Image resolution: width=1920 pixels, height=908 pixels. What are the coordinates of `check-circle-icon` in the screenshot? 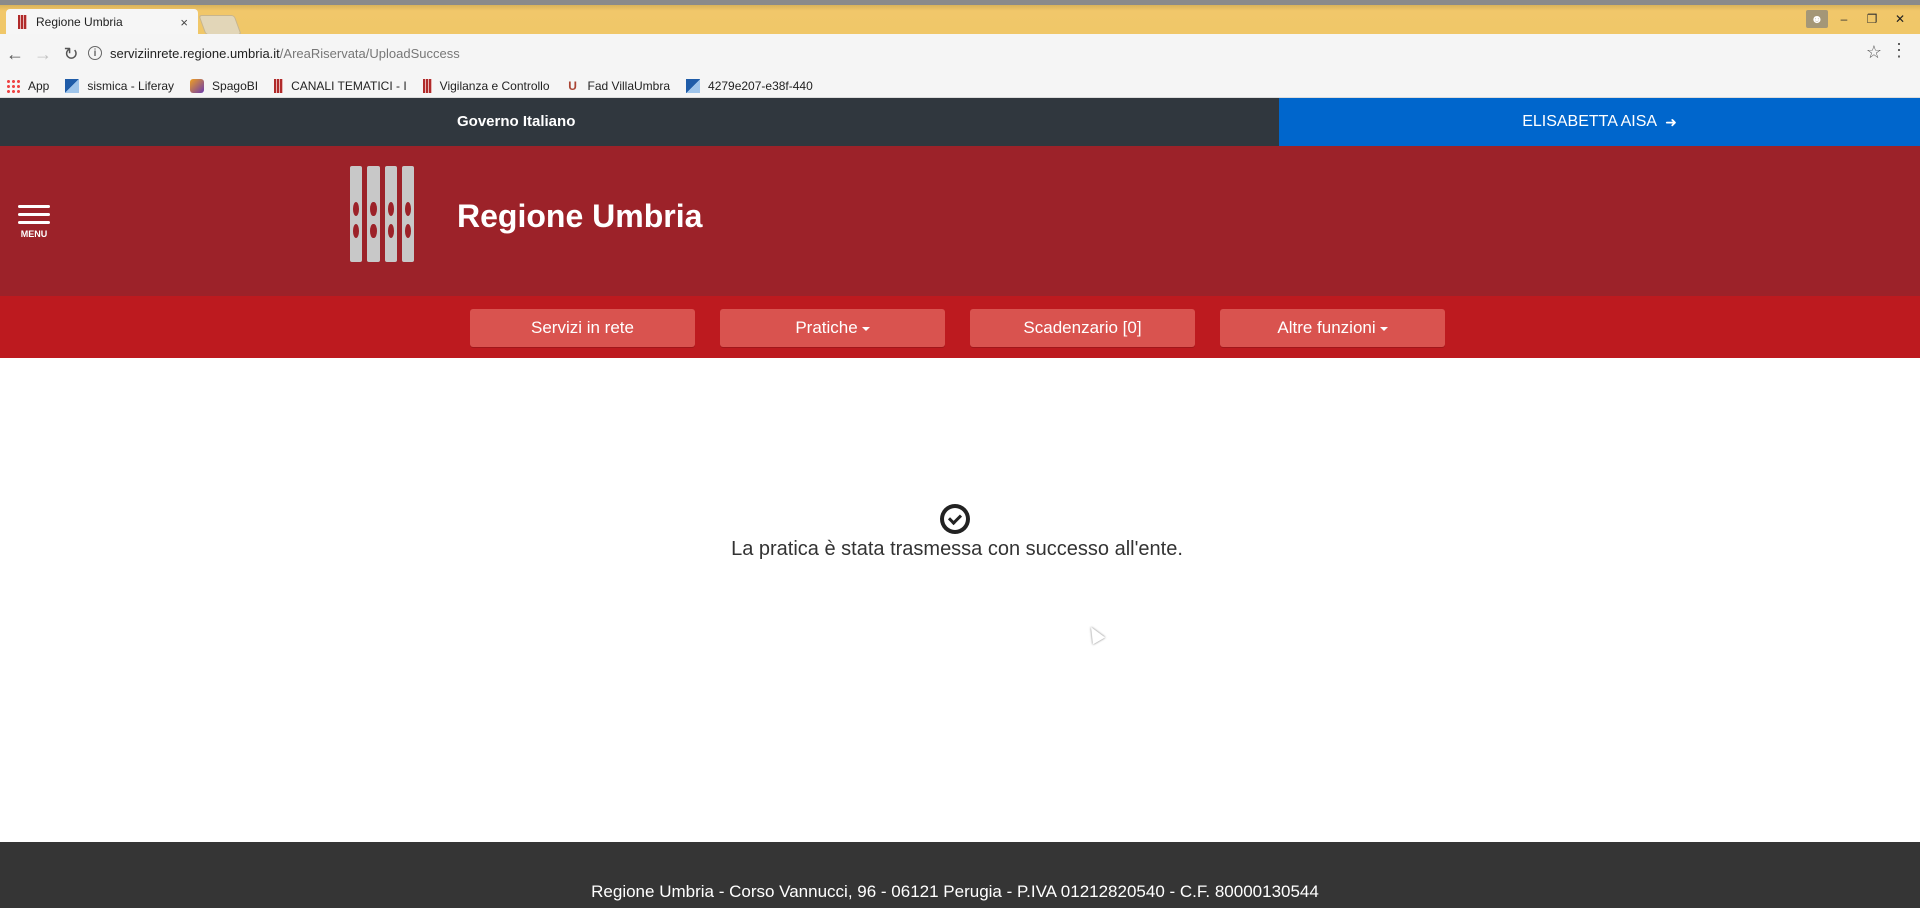 It's located at (955, 519).